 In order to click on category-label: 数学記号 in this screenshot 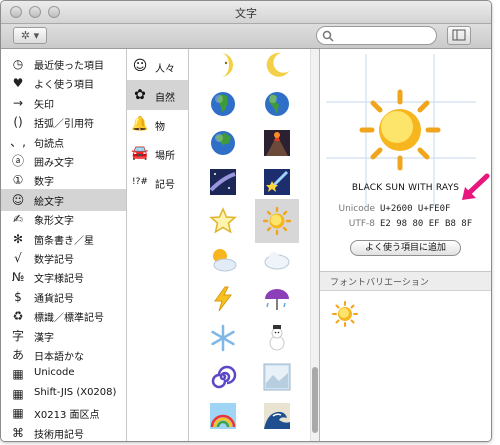, I will do `click(54, 260)`.